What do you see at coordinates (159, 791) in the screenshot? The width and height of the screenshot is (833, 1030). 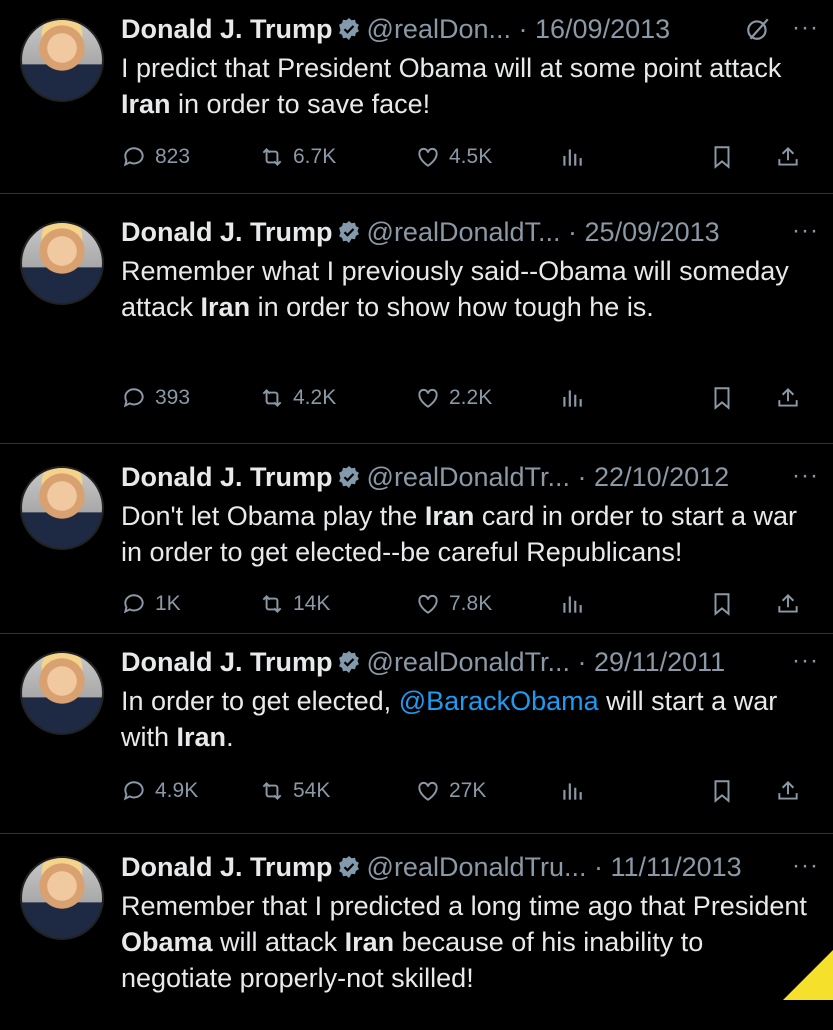 I see `reply-button: 4.9K` at bounding box center [159, 791].